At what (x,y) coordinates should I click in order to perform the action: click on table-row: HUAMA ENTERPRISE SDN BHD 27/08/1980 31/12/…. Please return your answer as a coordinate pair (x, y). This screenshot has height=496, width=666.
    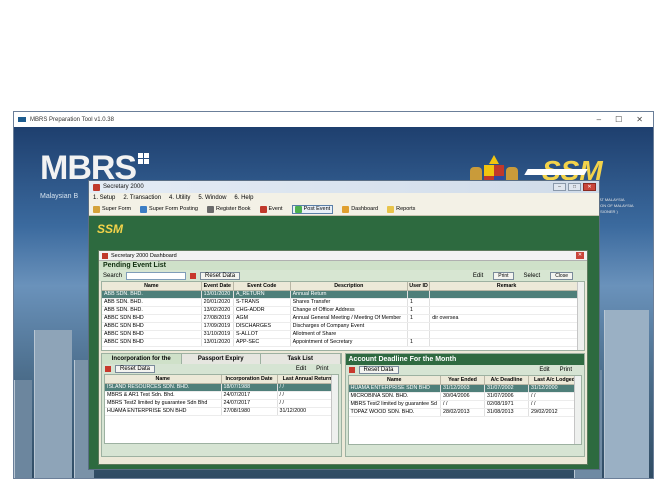
    Looking at the image, I should click on (221, 411).